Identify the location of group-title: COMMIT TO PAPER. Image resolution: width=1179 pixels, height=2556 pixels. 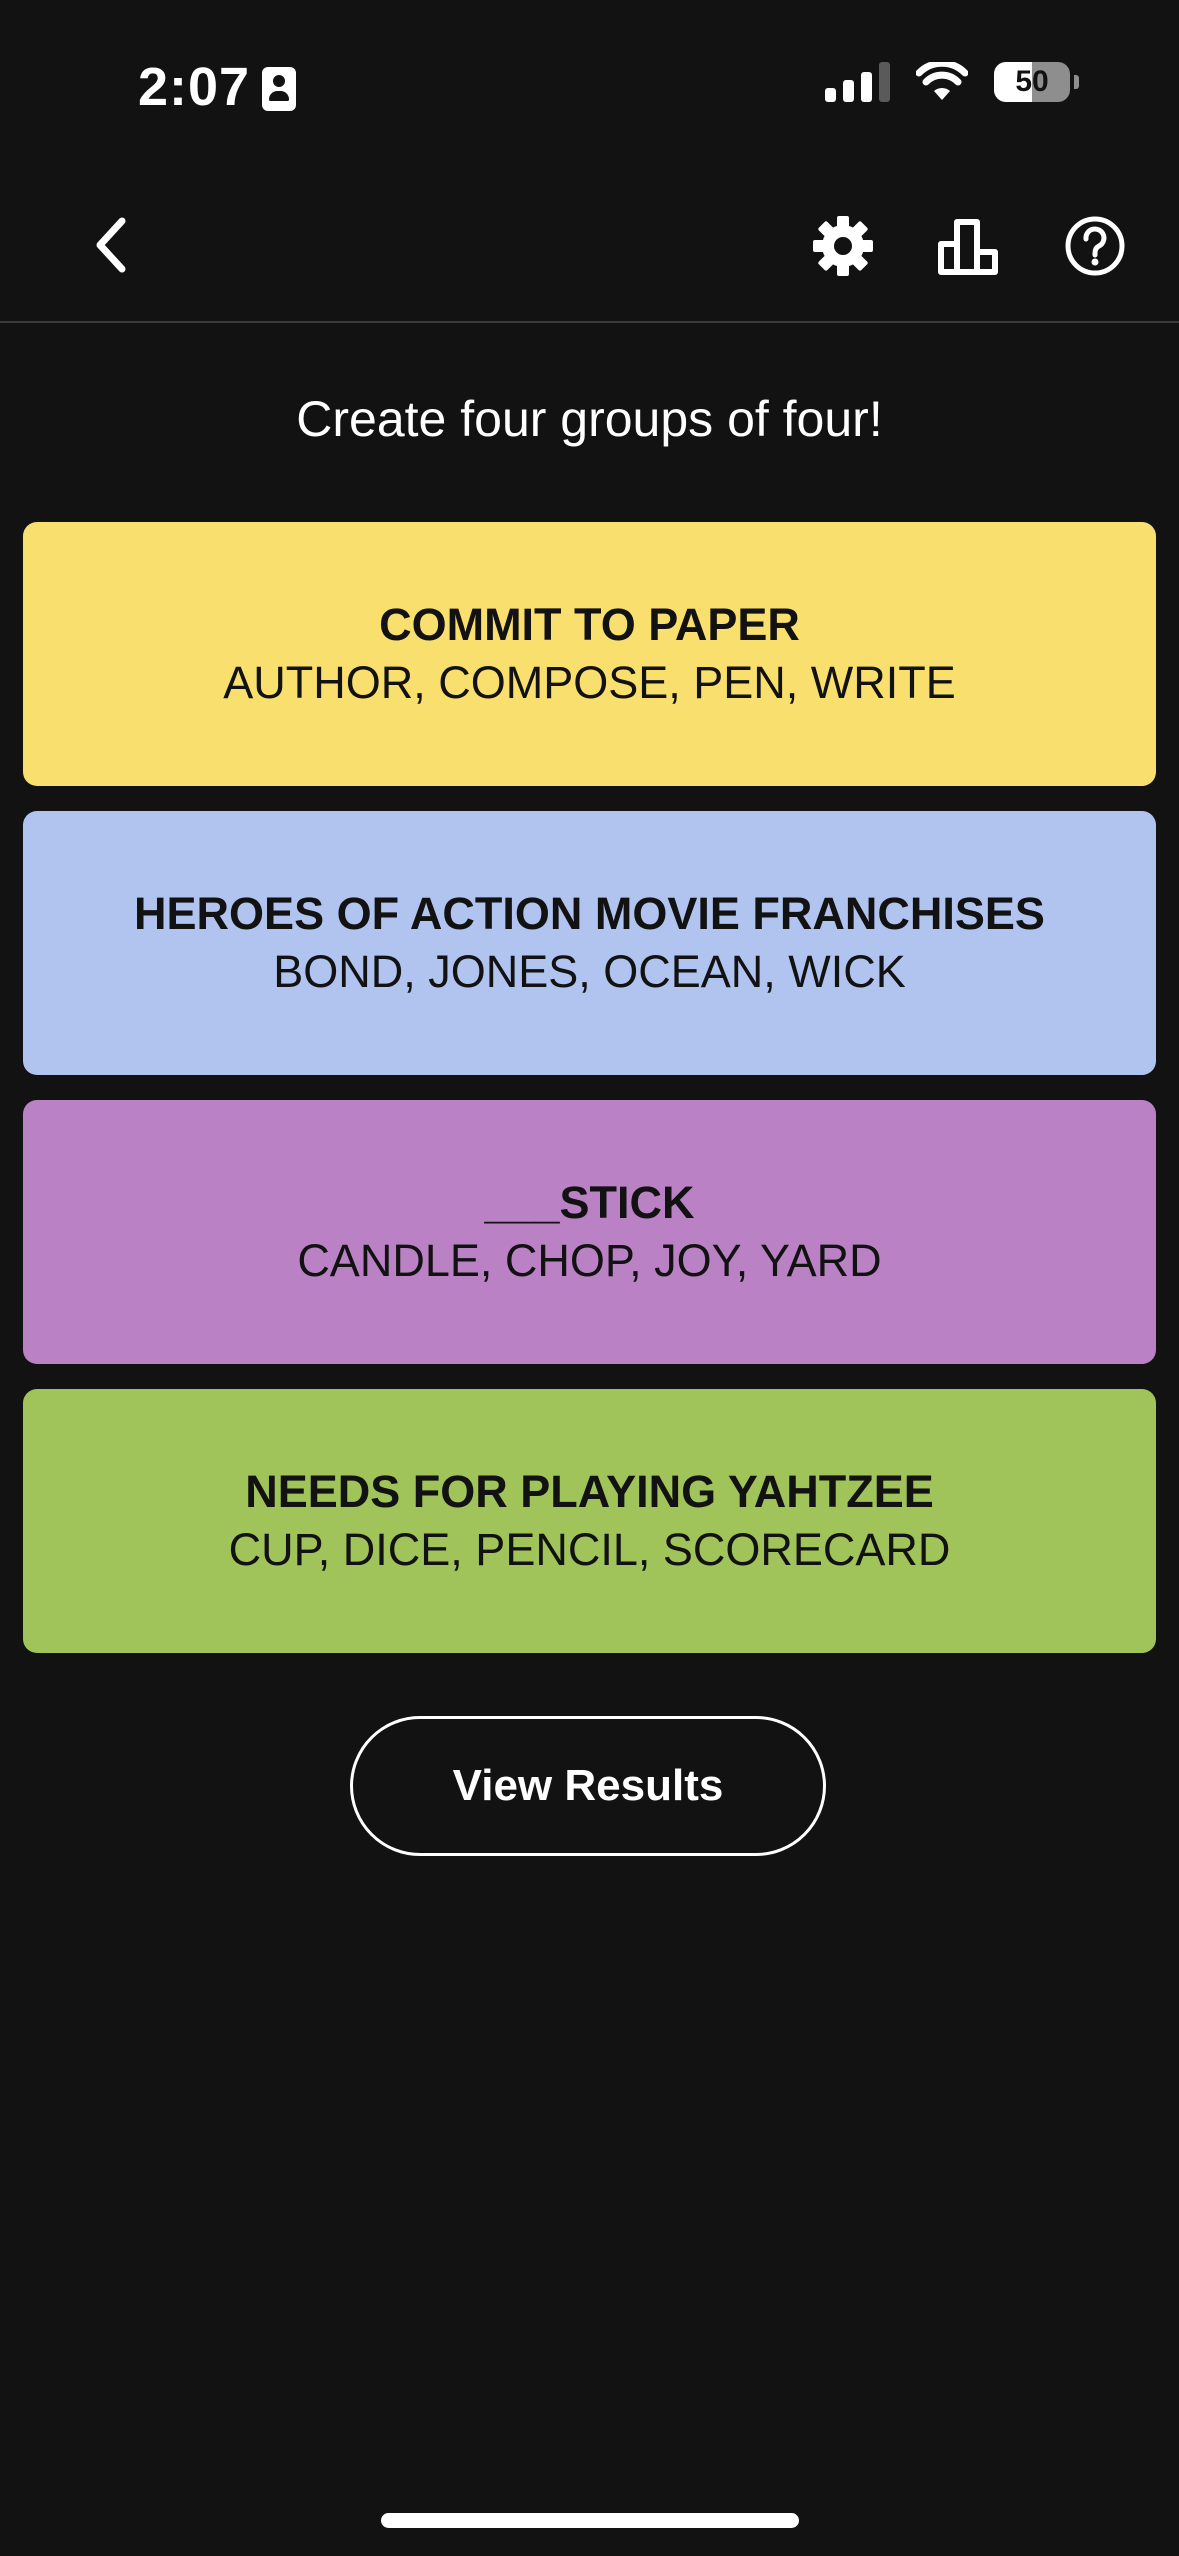
(589, 624).